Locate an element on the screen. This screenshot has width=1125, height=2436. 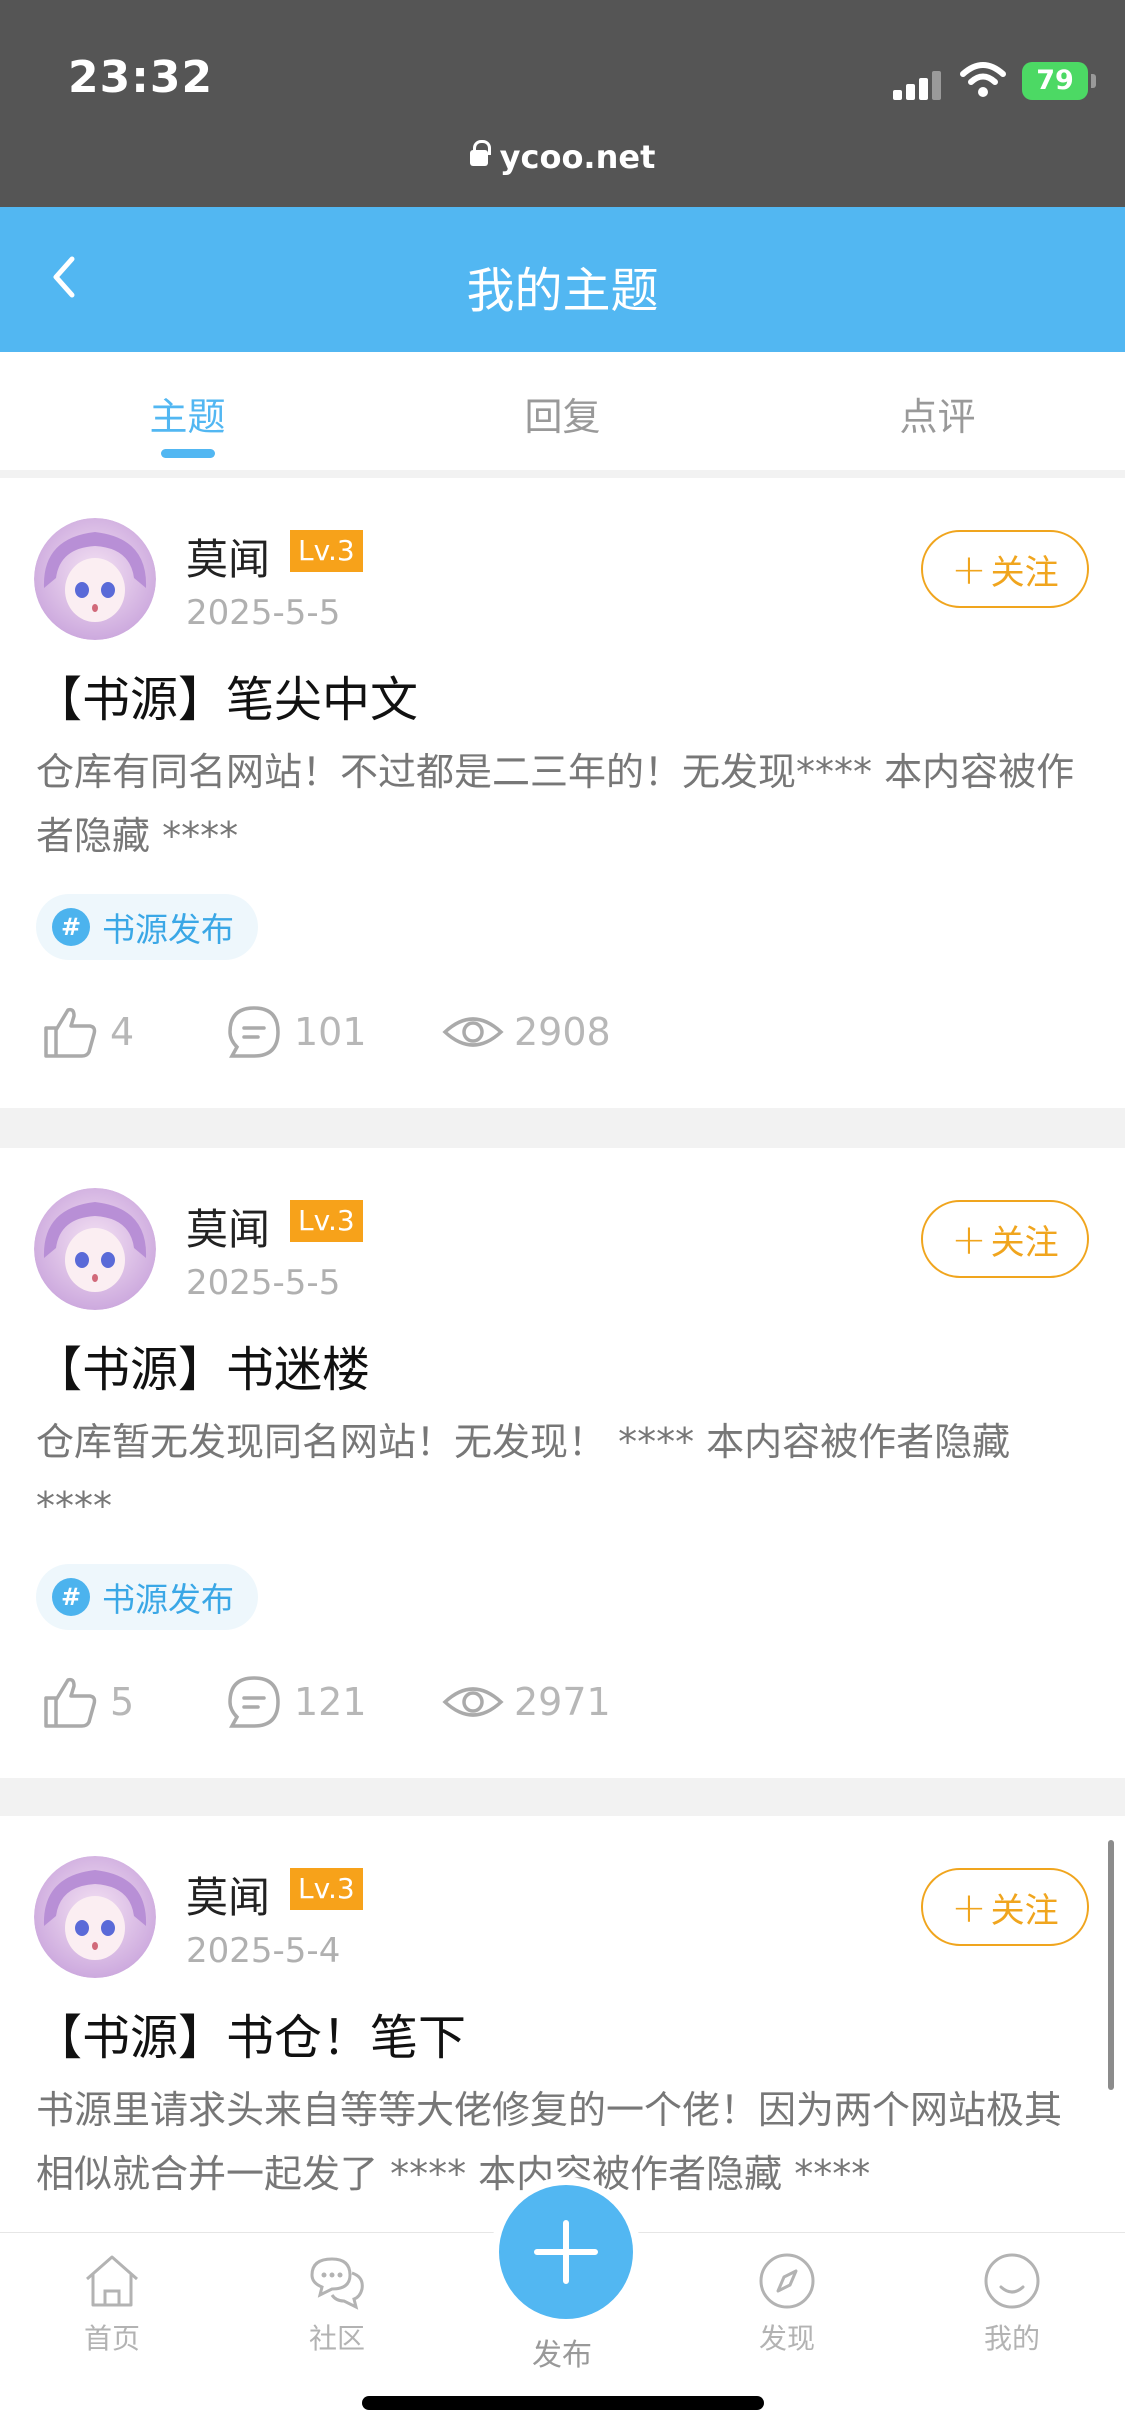
tabbar-discover: 发现 is located at coordinates (787, 2304).